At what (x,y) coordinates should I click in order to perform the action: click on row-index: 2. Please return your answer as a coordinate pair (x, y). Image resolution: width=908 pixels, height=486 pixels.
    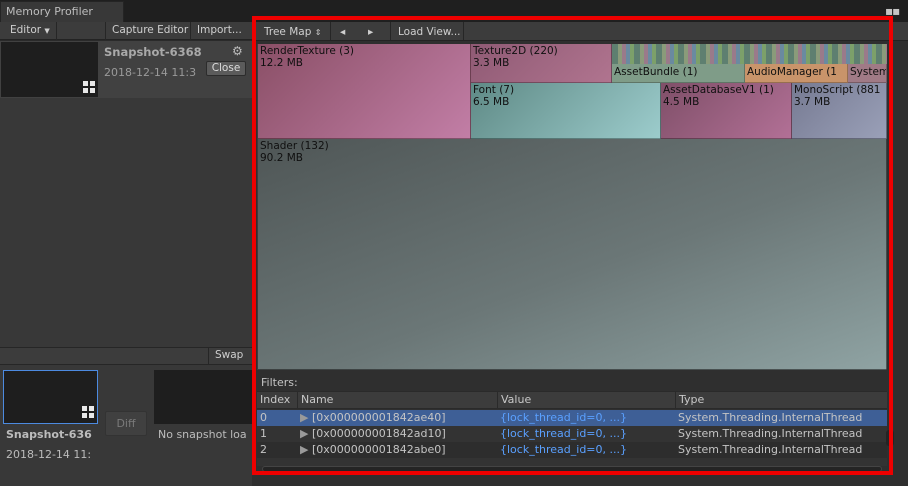
    Looking at the image, I should click on (263, 449).